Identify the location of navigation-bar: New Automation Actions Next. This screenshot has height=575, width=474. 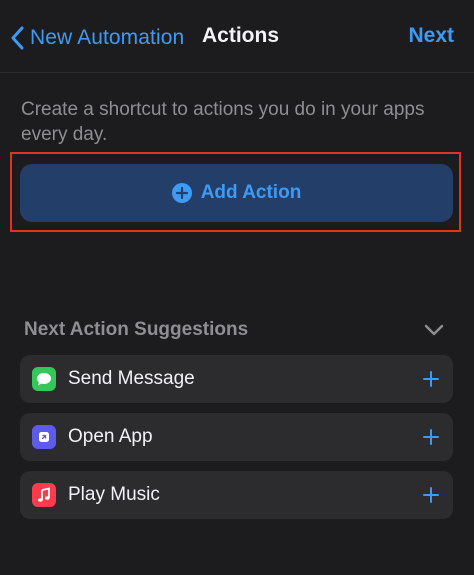
(237, 37).